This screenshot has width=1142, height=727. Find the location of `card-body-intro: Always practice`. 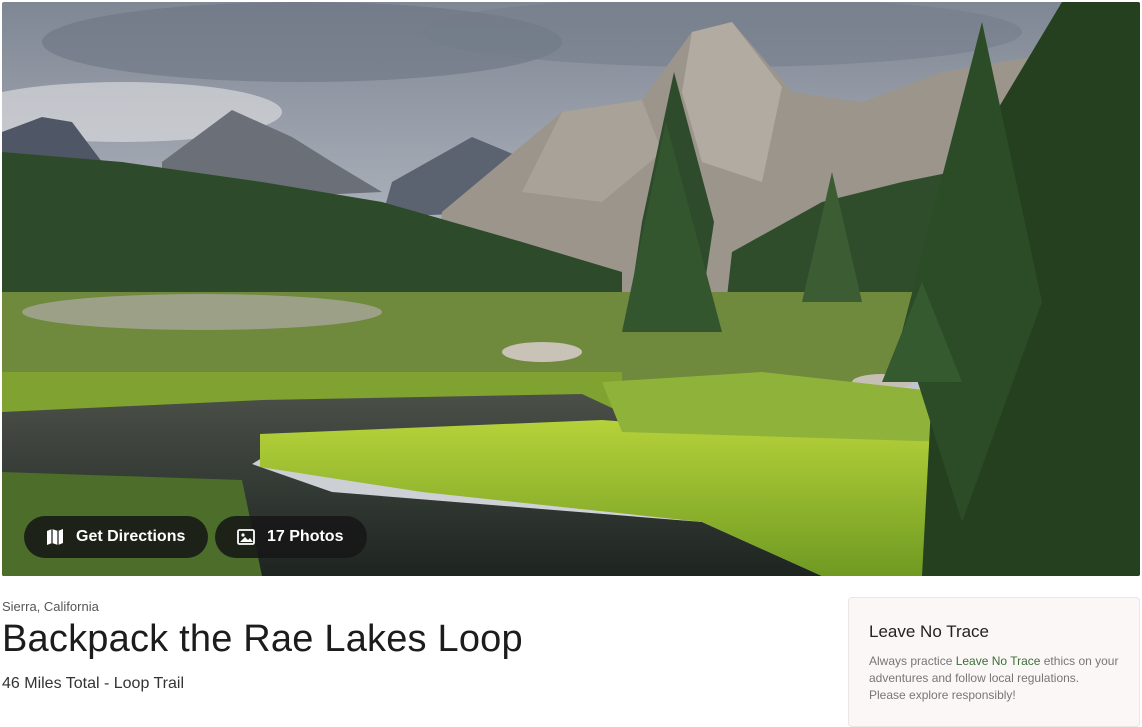

card-body-intro: Always practice is located at coordinates (912, 661).